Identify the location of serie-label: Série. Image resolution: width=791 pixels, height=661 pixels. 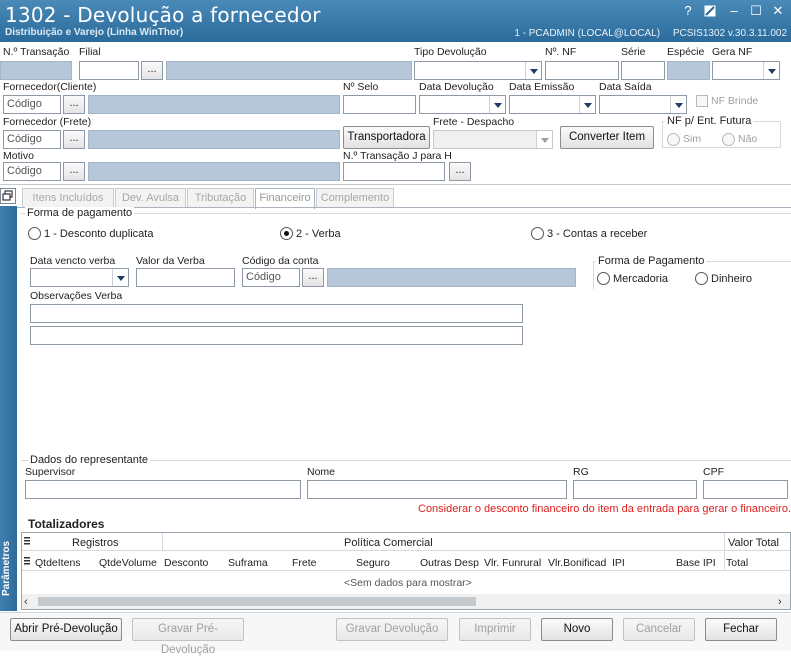
(633, 52).